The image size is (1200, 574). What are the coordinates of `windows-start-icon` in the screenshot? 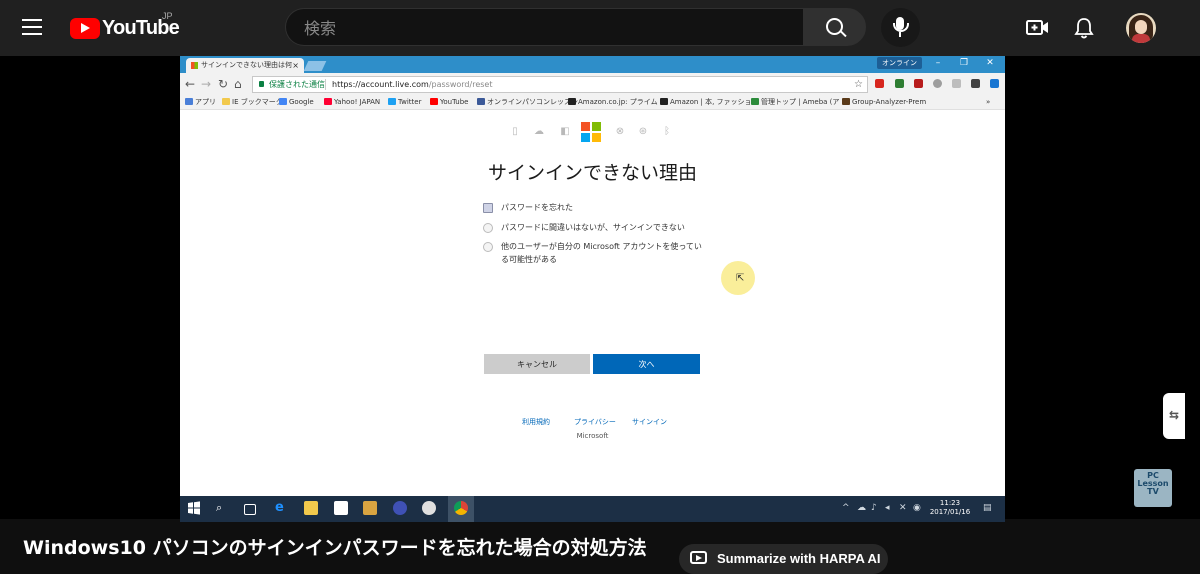 It's located at (194, 508).